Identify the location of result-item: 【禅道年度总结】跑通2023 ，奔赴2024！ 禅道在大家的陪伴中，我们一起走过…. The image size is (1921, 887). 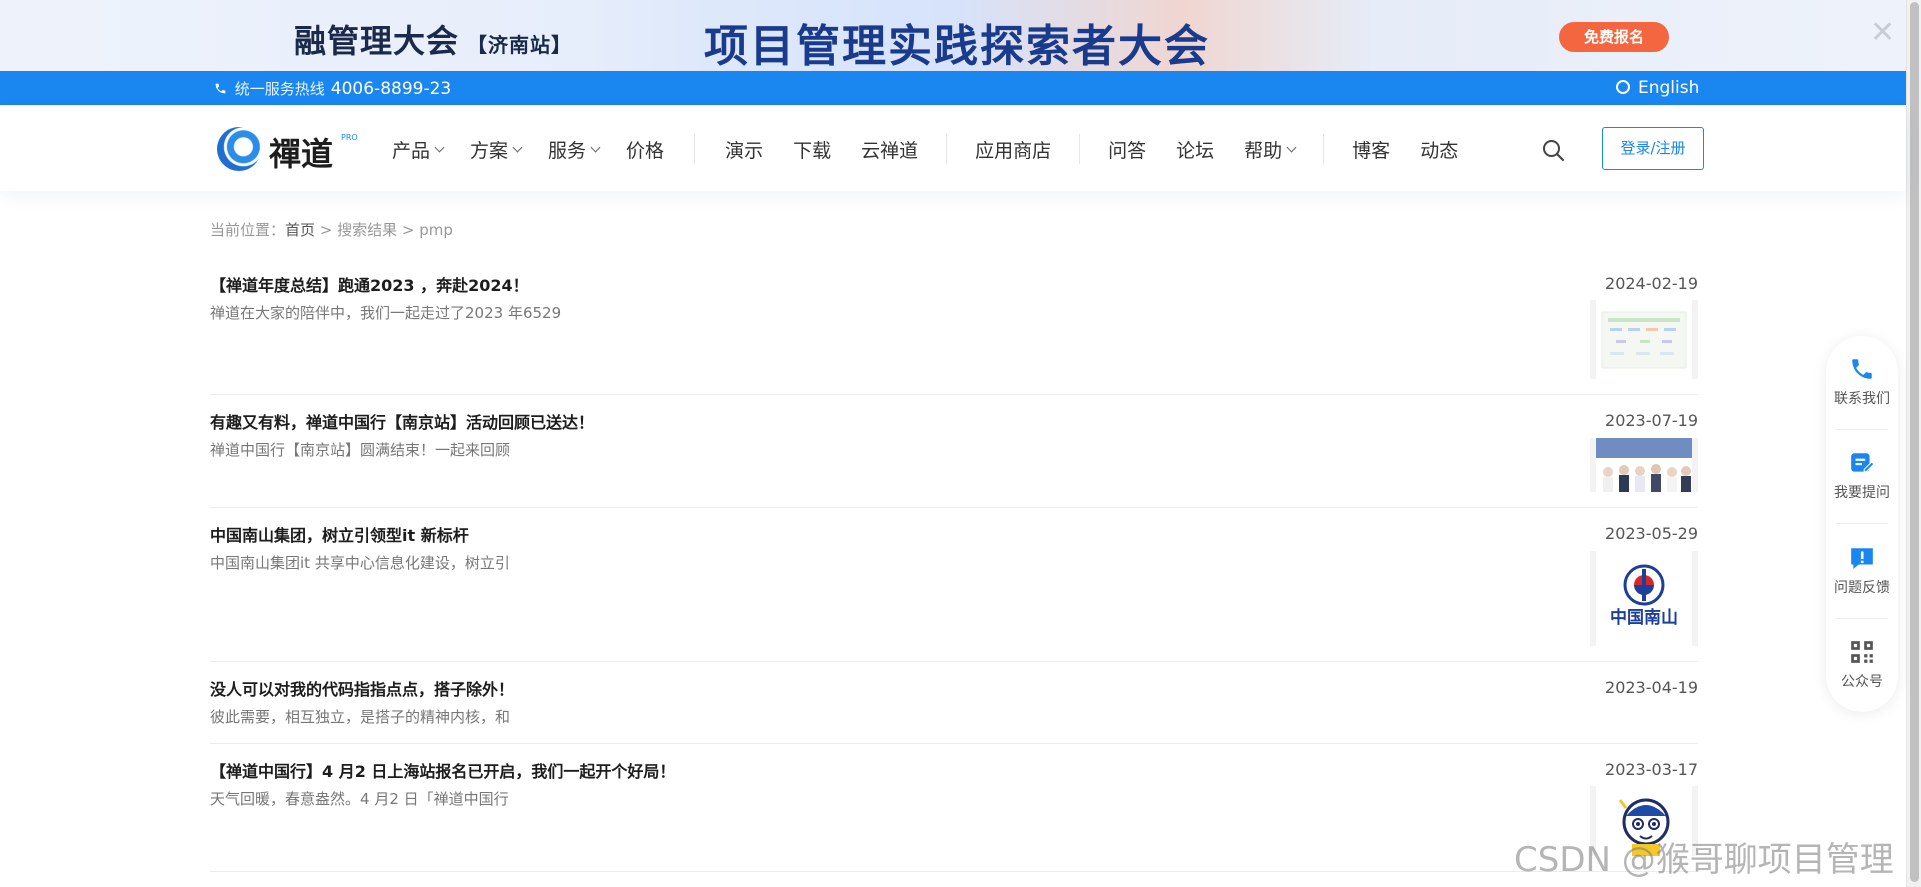
(954, 326).